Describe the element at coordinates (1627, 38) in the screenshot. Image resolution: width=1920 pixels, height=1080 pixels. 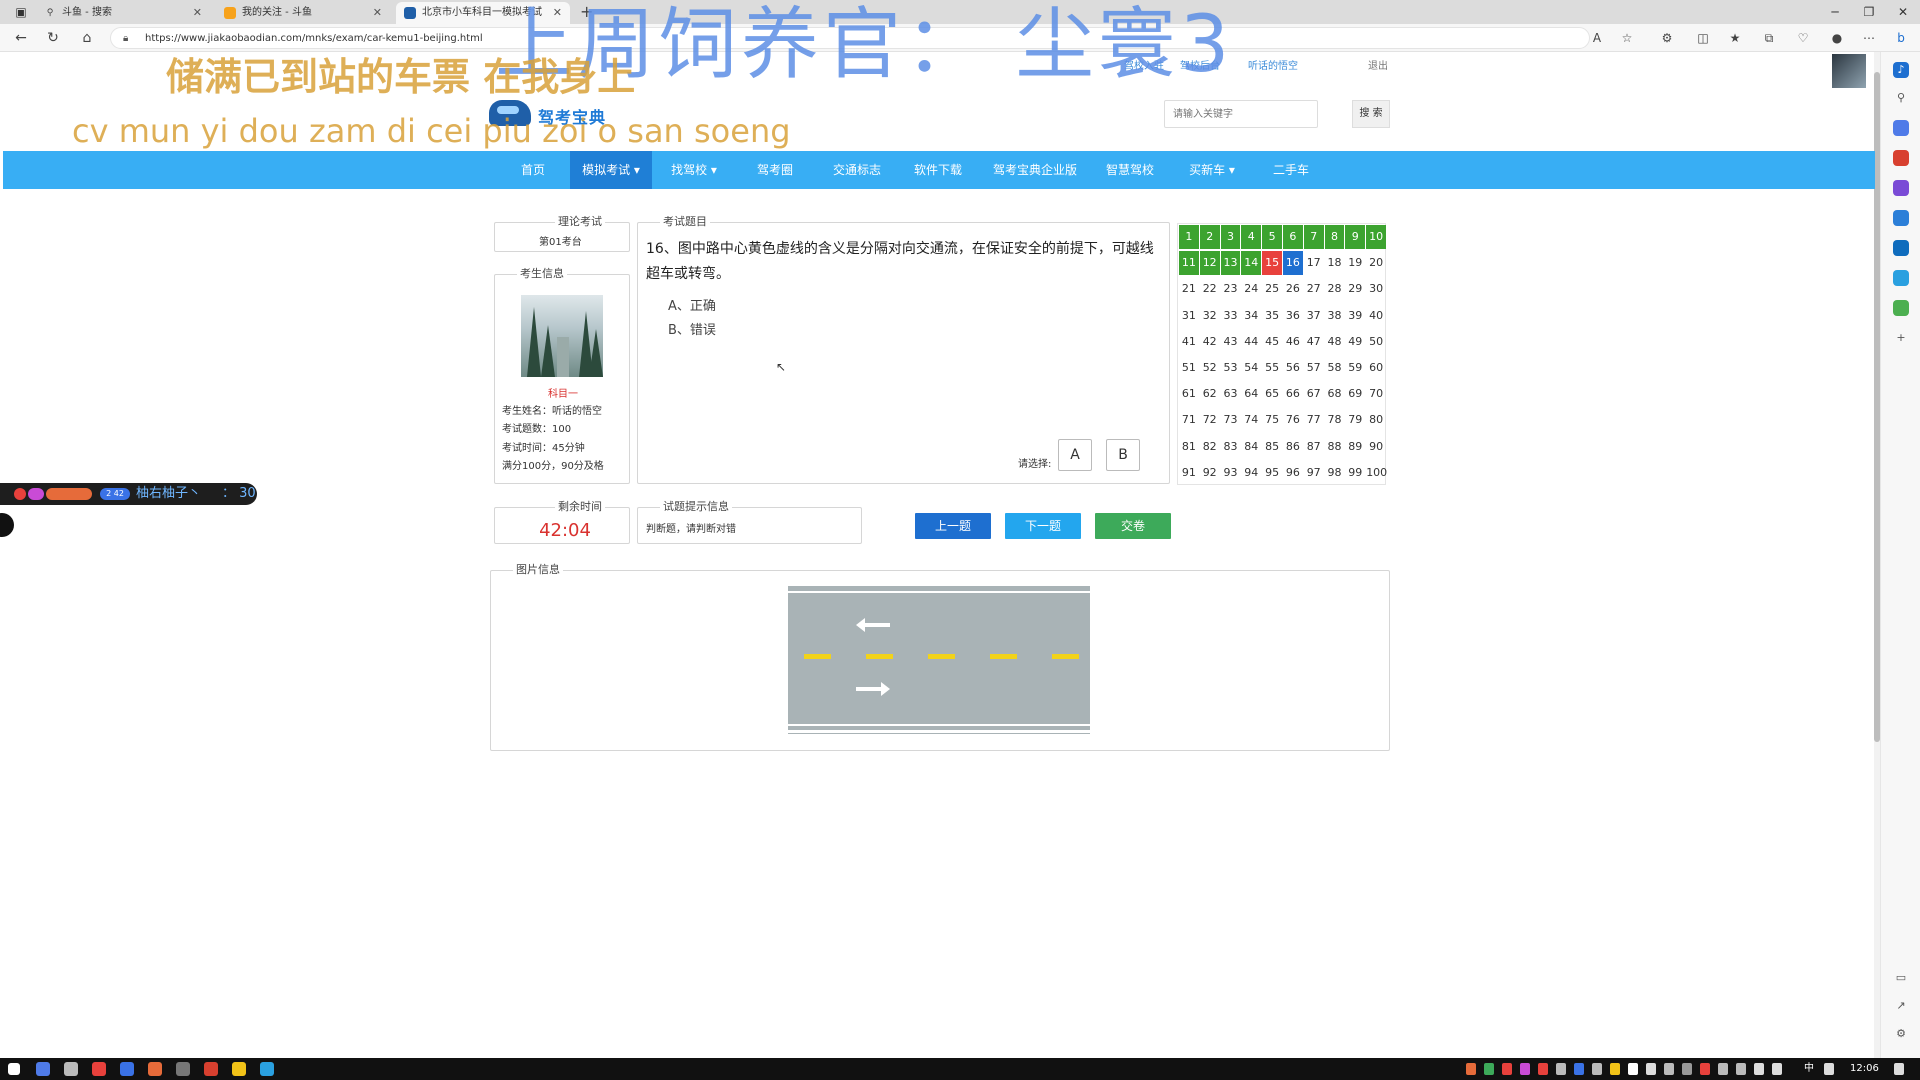
I see `favorite-star-icon: ☆` at that location.